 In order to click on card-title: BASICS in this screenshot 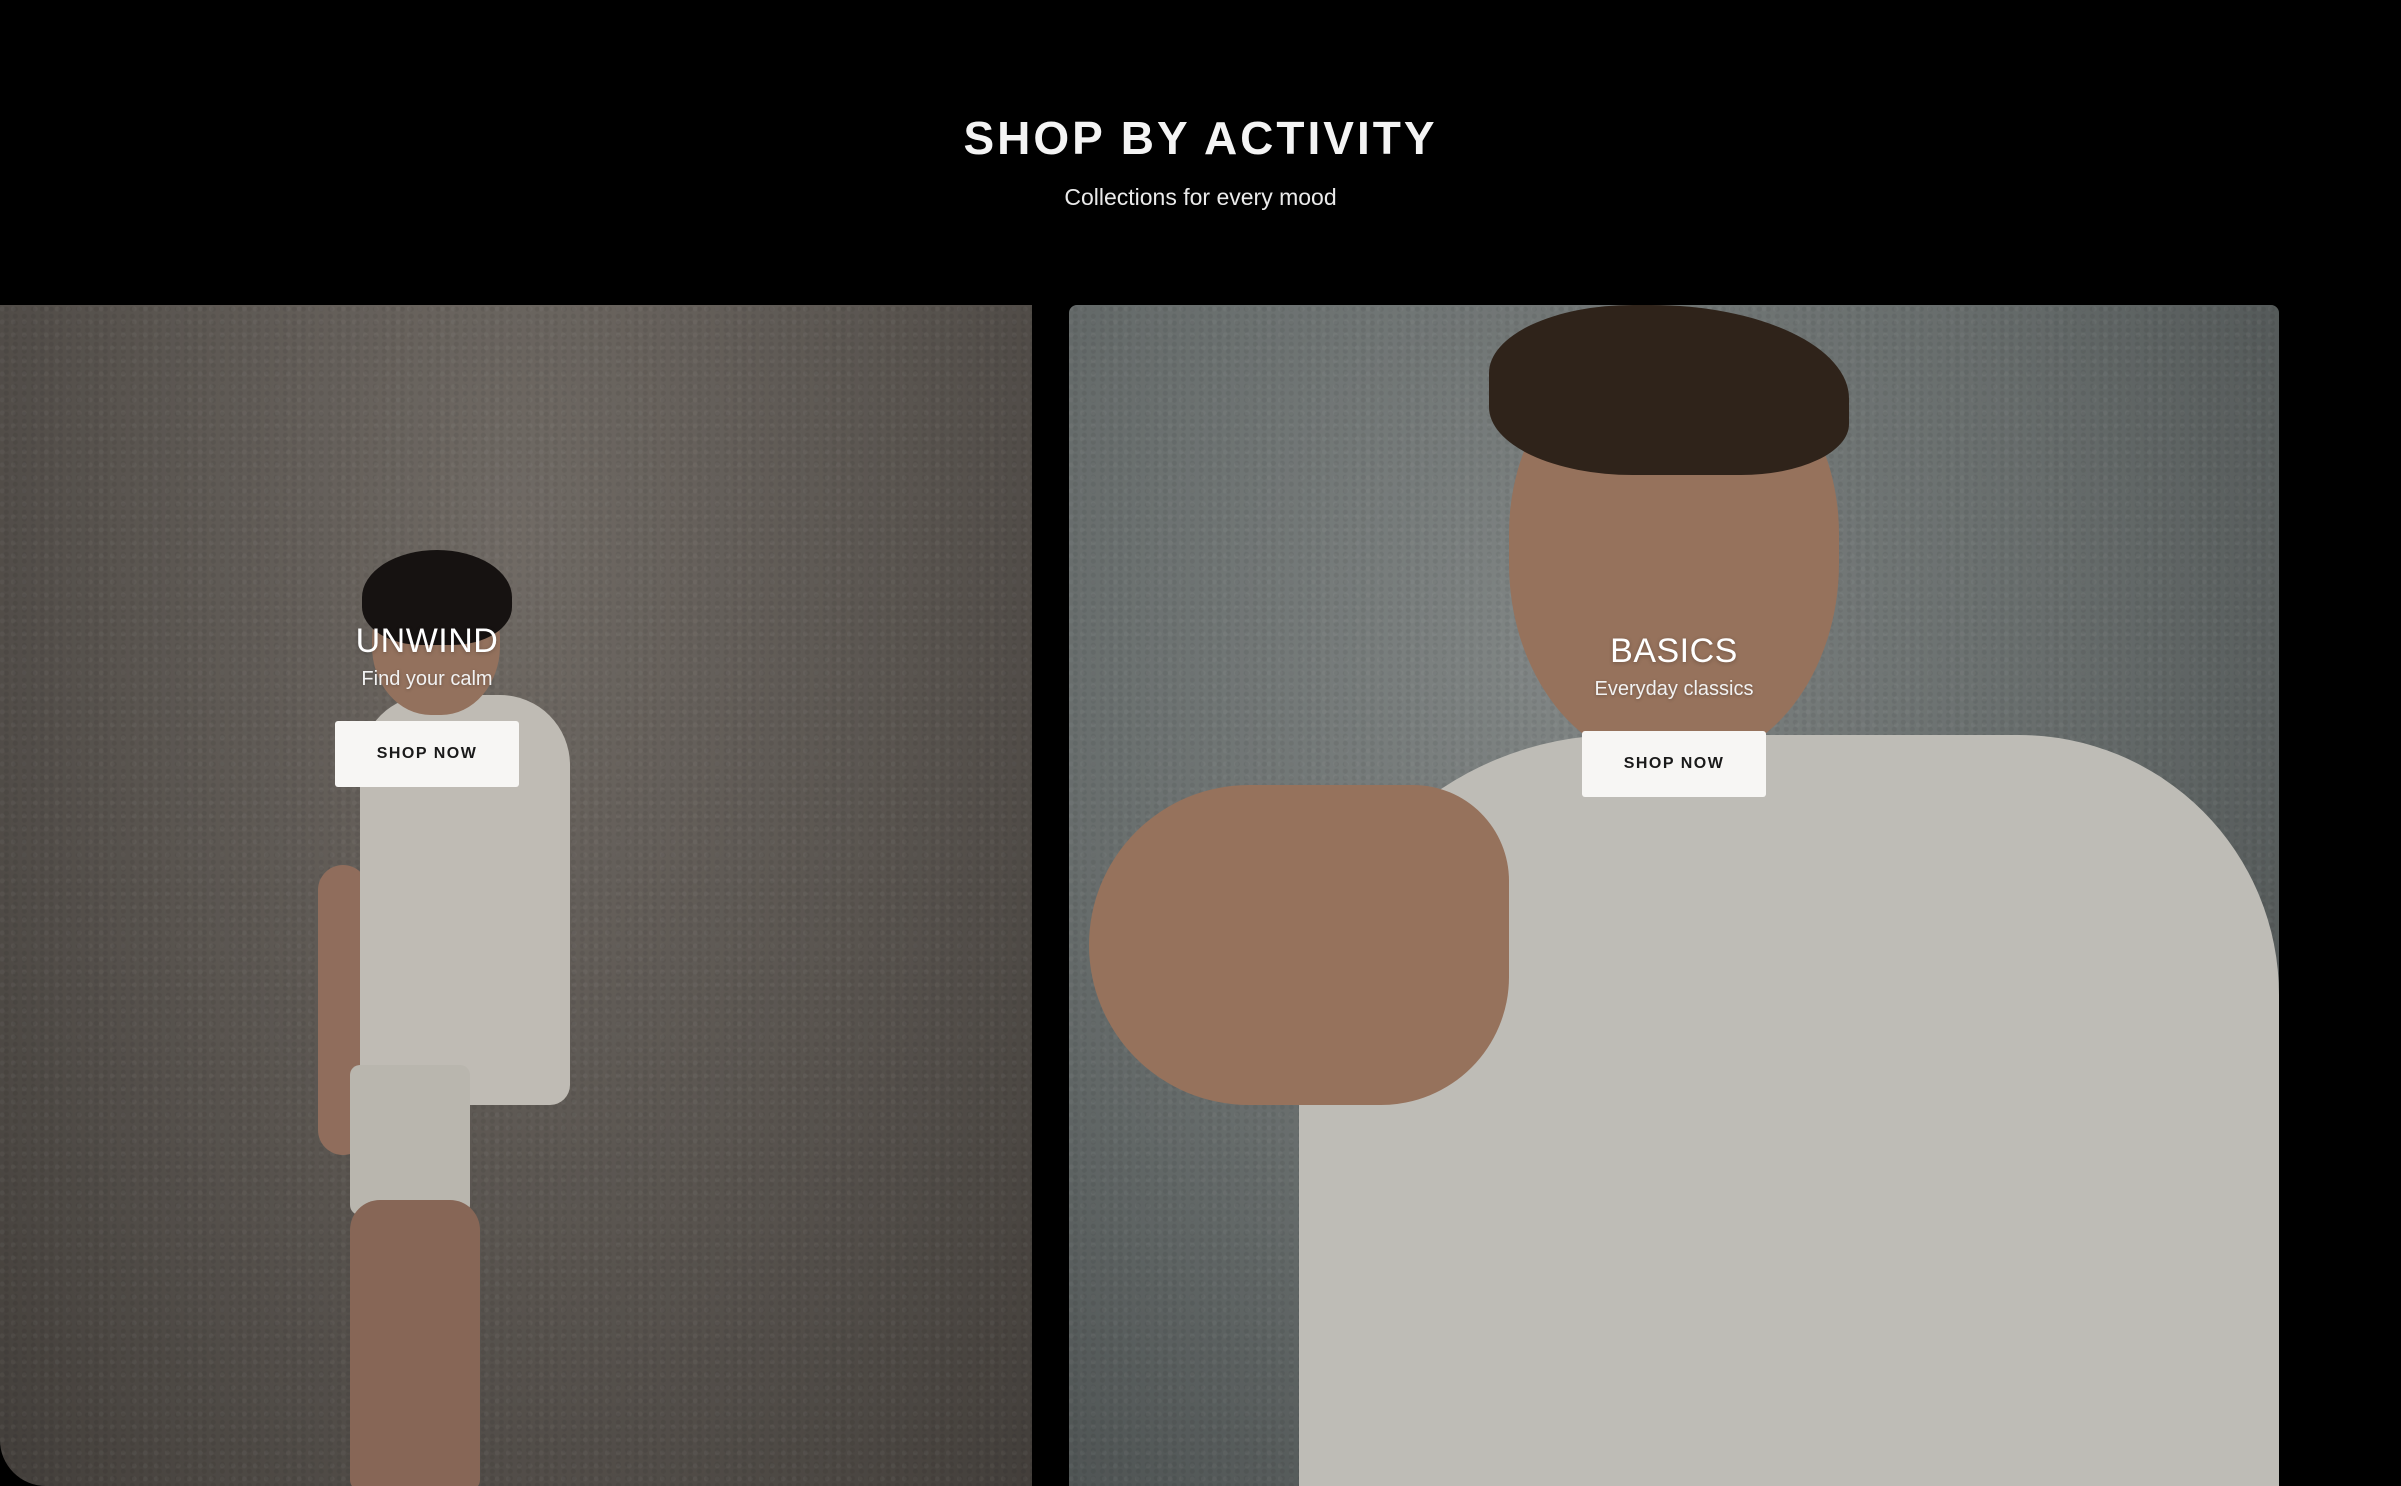, I will do `click(1674, 651)`.